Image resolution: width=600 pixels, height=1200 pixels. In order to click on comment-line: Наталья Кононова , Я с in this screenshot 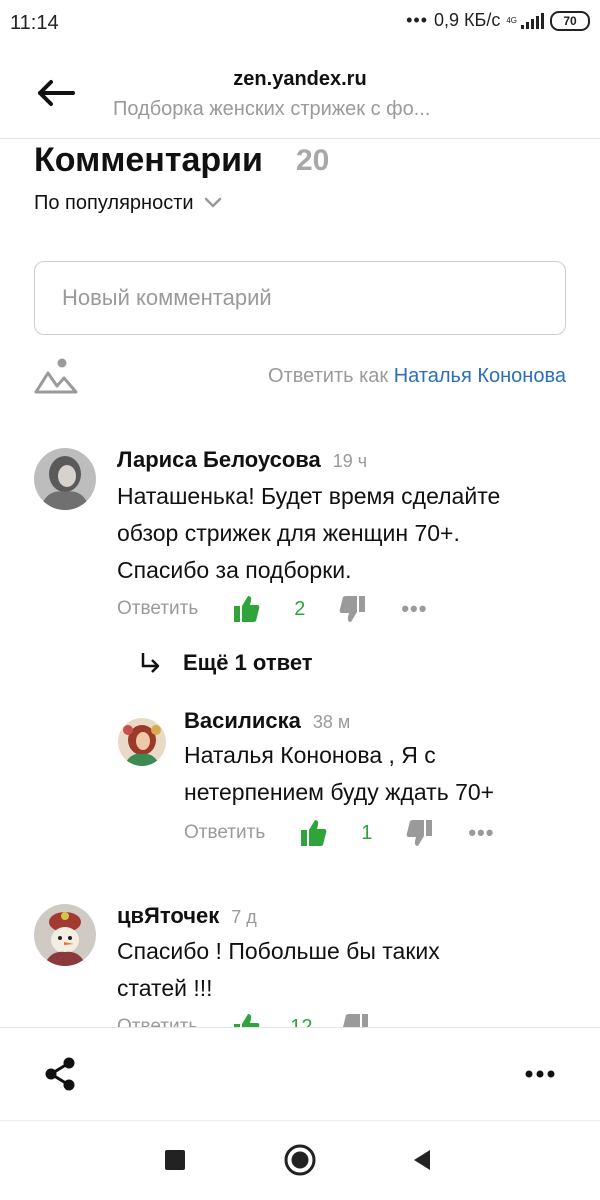, I will do `click(310, 755)`.